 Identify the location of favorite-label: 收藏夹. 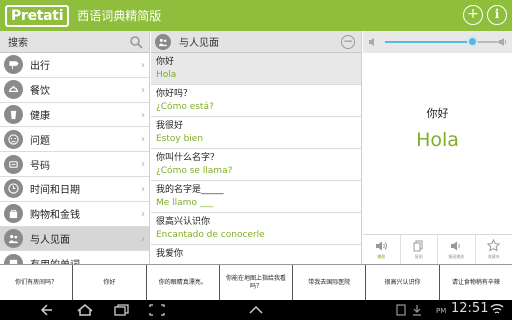
(493, 256).